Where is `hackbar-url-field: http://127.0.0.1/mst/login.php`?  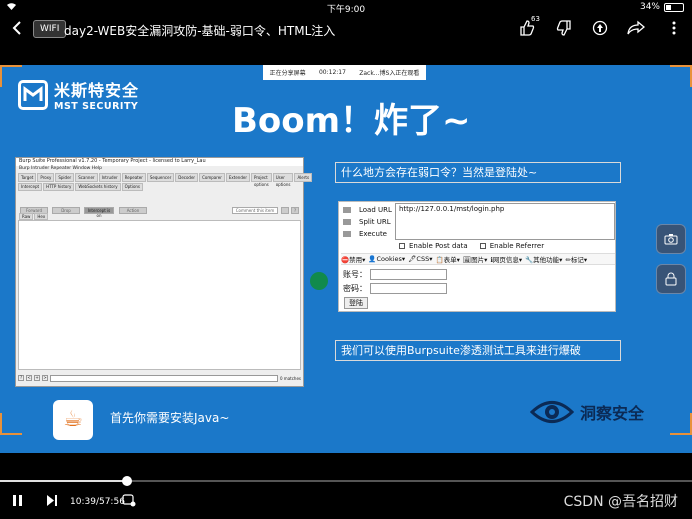 hackbar-url-field: http://127.0.0.1/mst/login.php is located at coordinates (505, 221).